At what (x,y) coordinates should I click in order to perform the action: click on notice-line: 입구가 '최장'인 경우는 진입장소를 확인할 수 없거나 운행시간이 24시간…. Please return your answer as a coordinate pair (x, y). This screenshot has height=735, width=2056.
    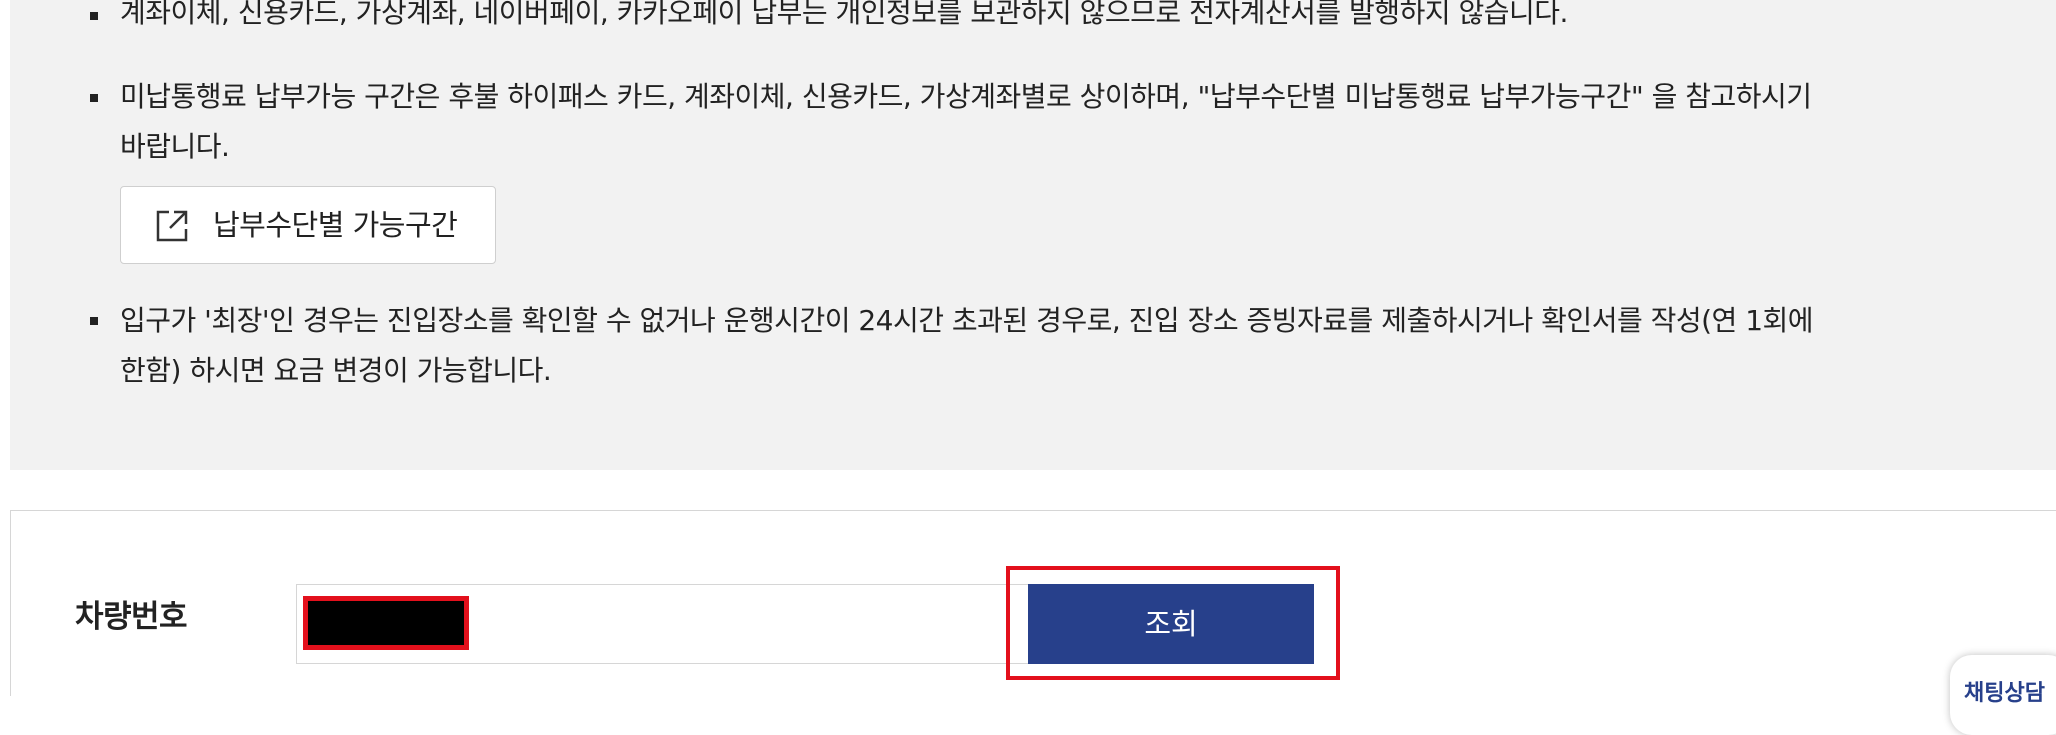
    Looking at the image, I should click on (967, 320).